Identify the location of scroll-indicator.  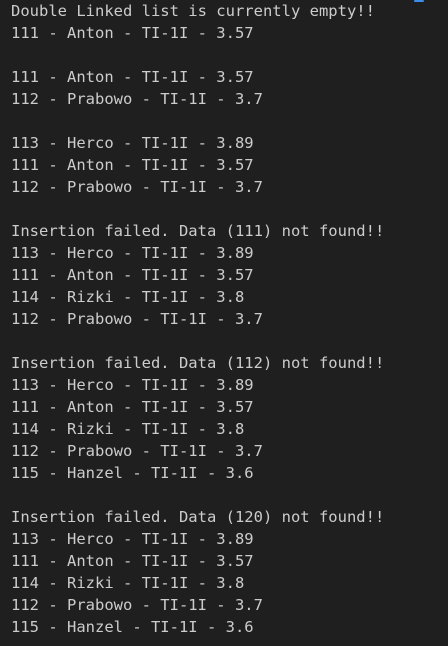
(428, 1).